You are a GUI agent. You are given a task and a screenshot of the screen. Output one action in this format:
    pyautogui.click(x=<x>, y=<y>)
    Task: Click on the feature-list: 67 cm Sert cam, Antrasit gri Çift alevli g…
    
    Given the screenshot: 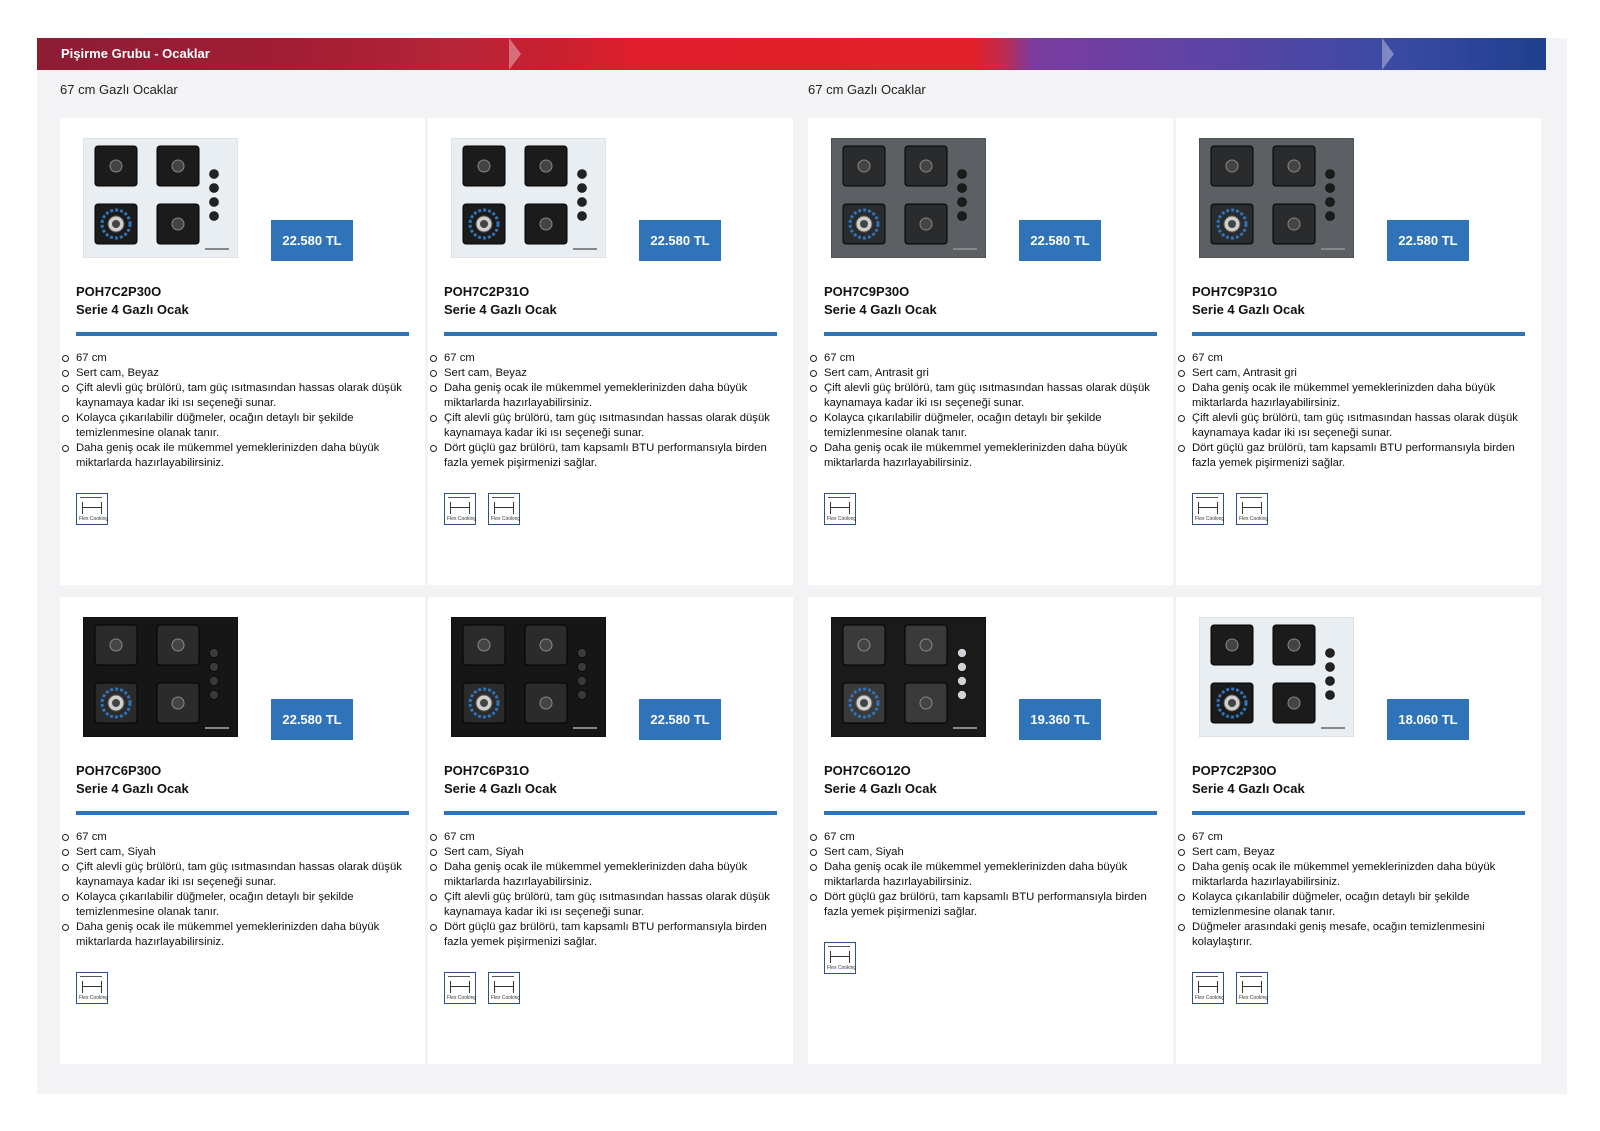 What is the action you would take?
    pyautogui.click(x=987, y=411)
    